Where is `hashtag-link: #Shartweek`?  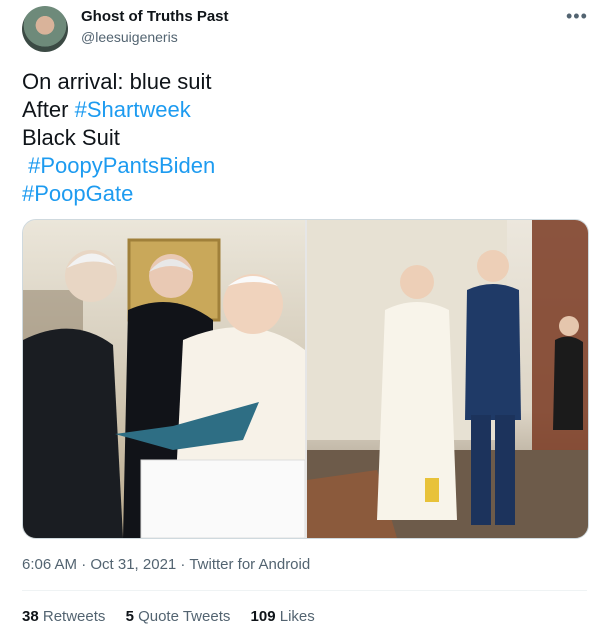 hashtag-link: #Shartweek is located at coordinates (133, 109).